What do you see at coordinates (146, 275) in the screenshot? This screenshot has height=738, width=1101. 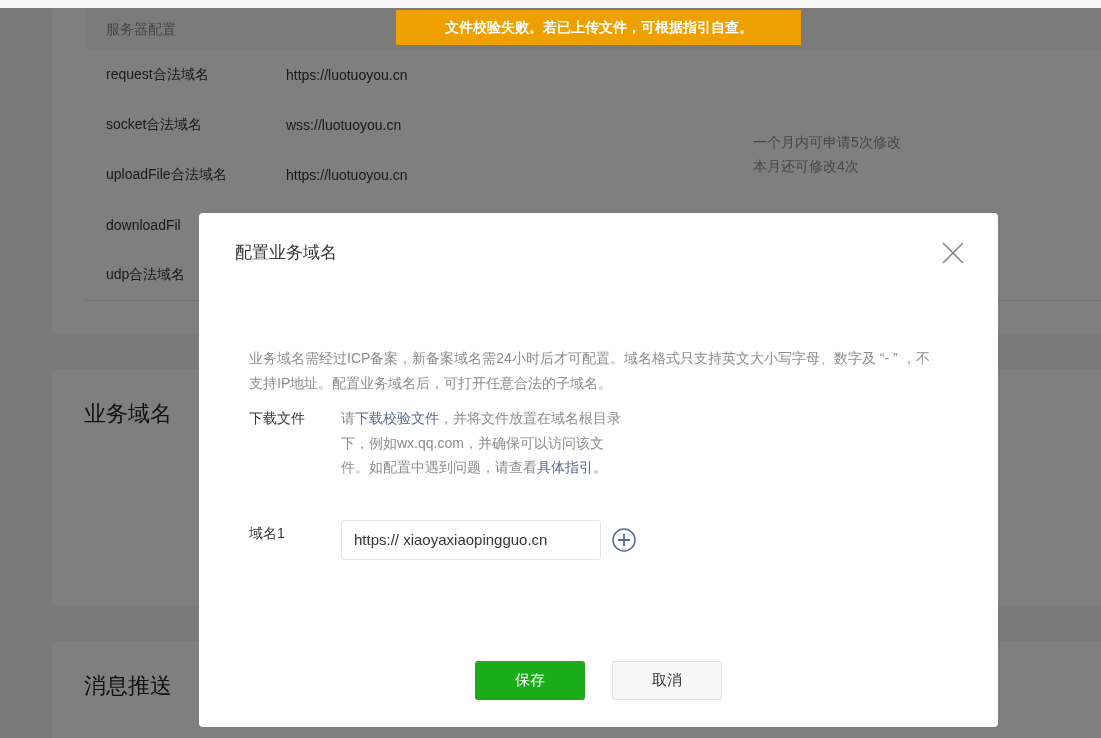 I see `table-cell-text: udp合法域名` at bounding box center [146, 275].